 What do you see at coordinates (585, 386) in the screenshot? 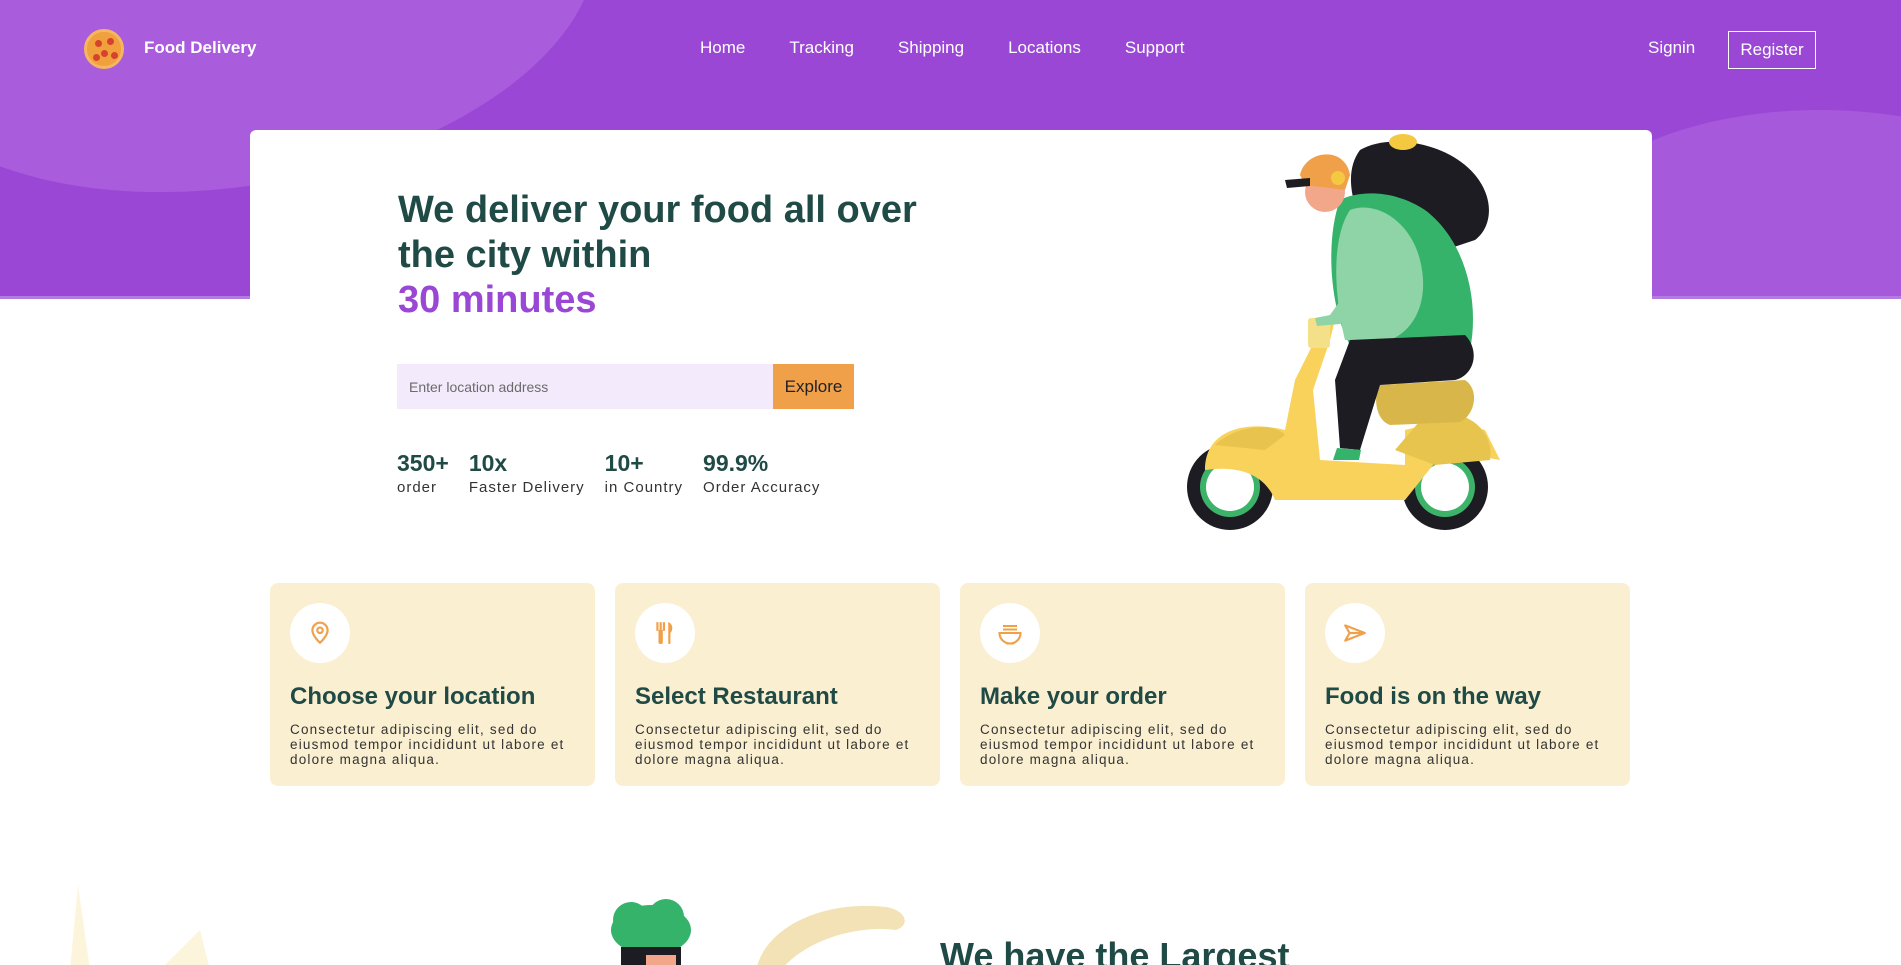
I see `location-input` at bounding box center [585, 386].